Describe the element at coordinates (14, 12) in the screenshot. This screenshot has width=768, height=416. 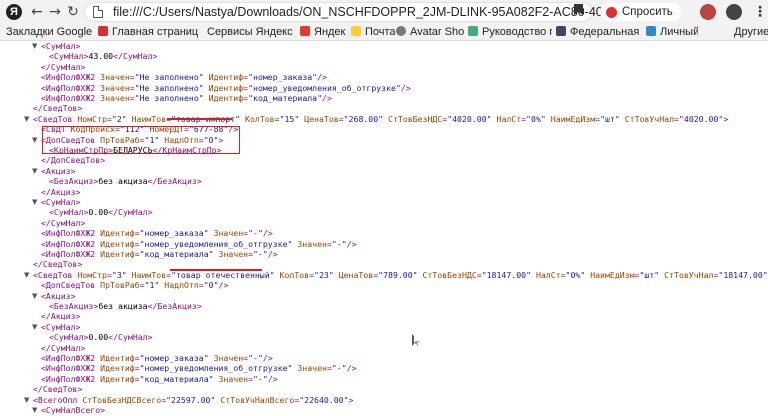
I see `yandex-logo-icon: Я` at that location.